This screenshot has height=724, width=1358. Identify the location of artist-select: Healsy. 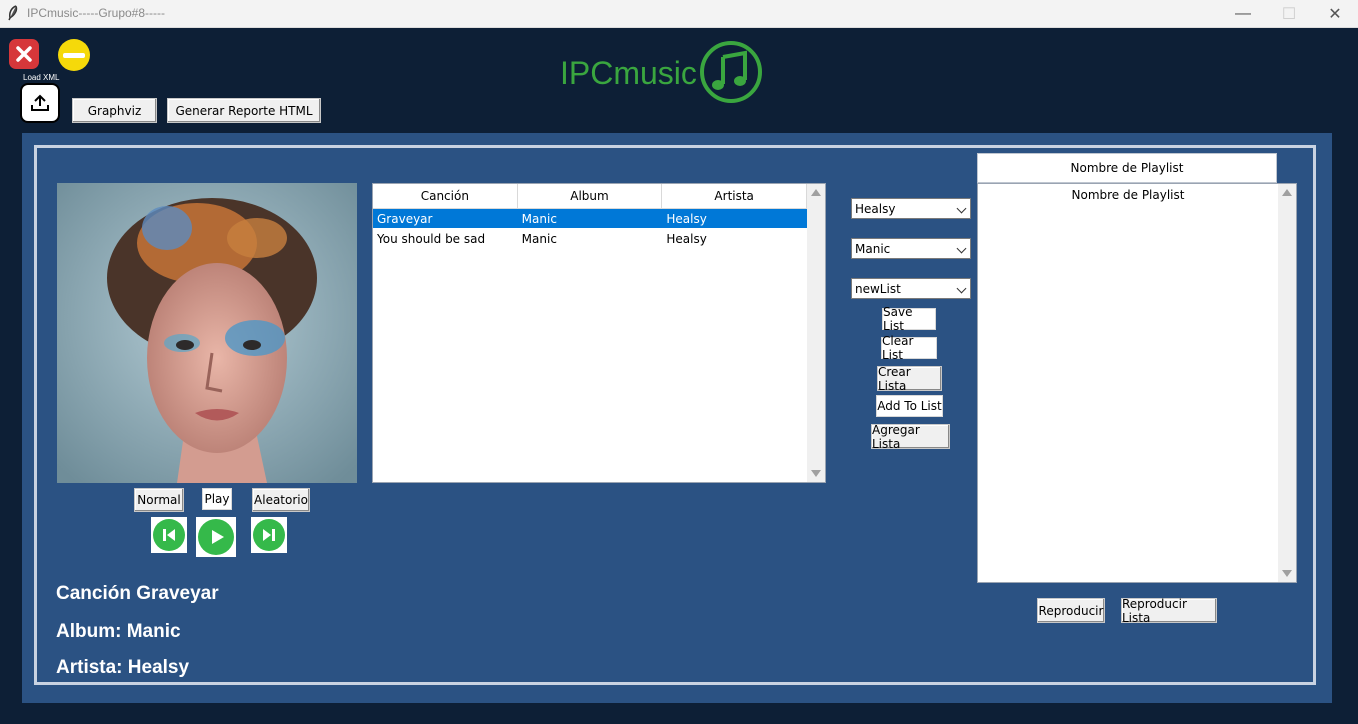
(911, 208).